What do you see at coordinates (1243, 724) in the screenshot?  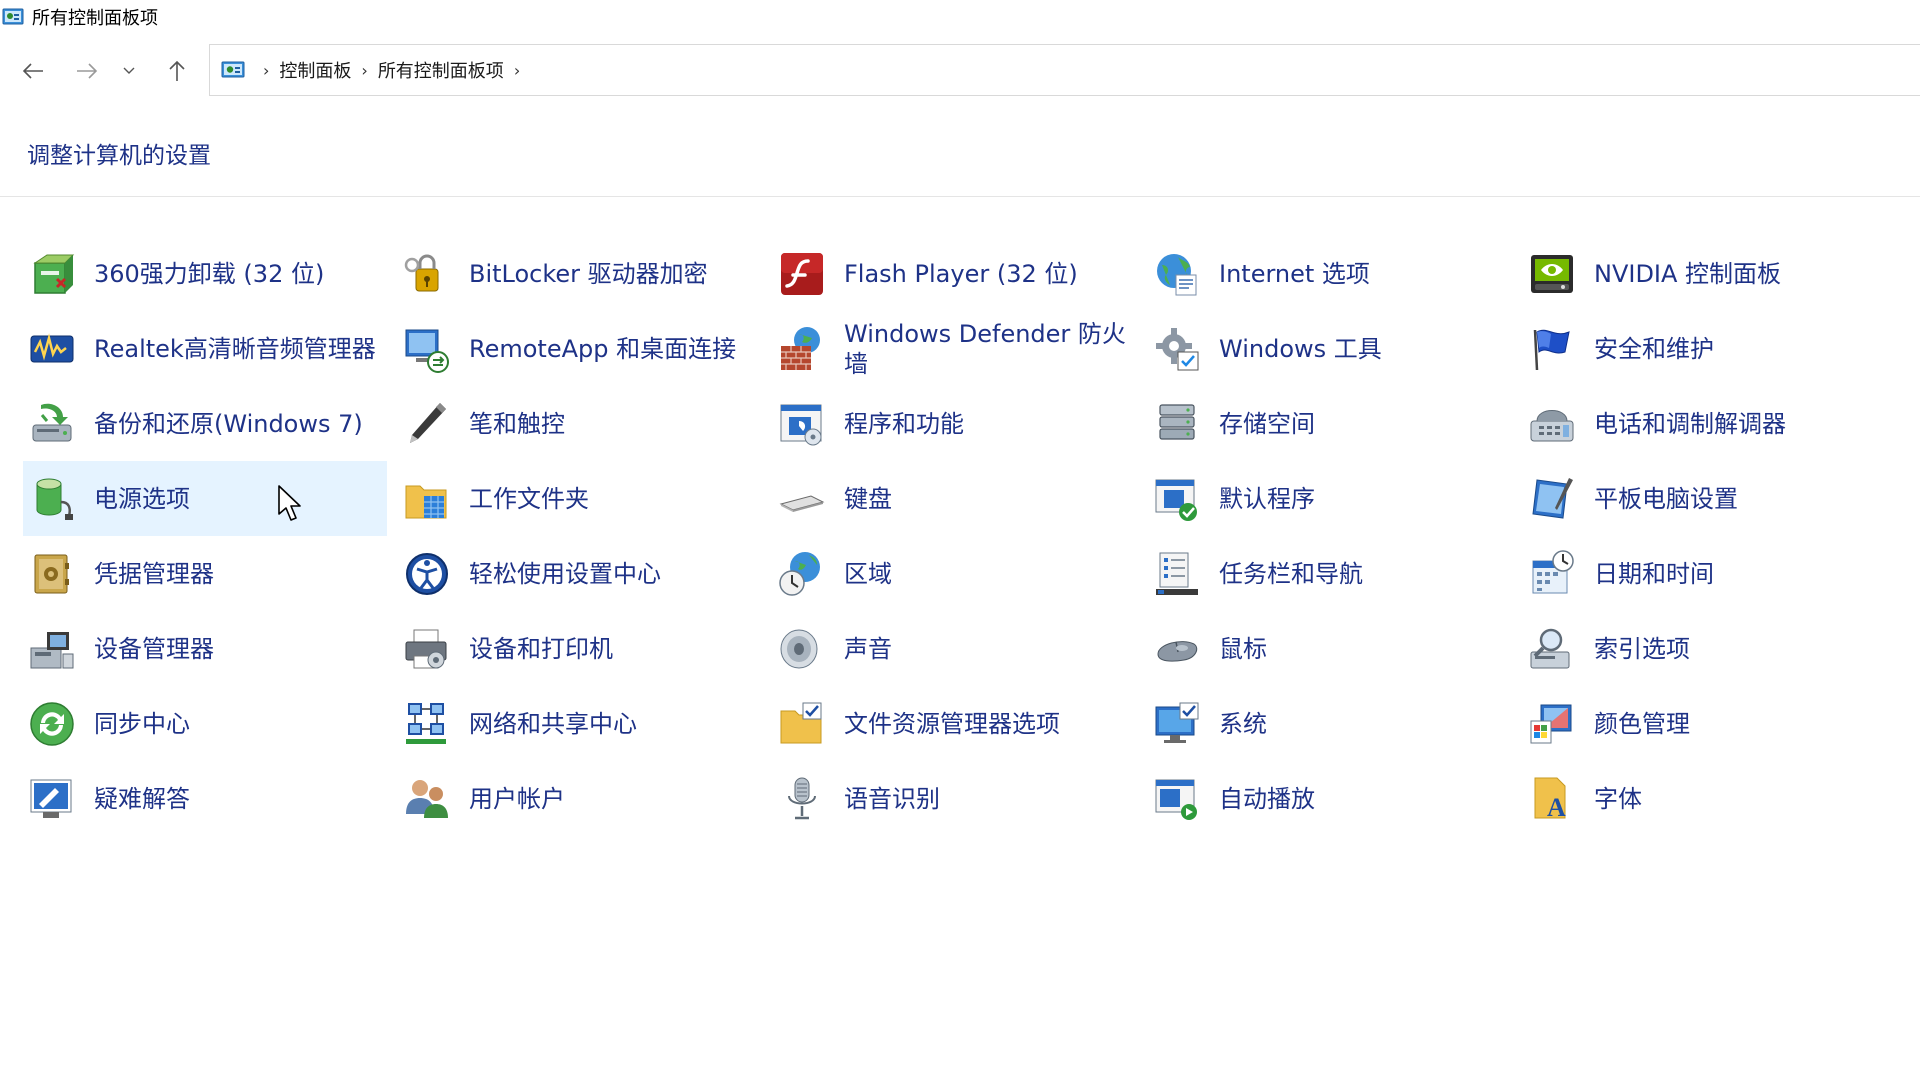 I see `control-panel-item-label: 系统` at bounding box center [1243, 724].